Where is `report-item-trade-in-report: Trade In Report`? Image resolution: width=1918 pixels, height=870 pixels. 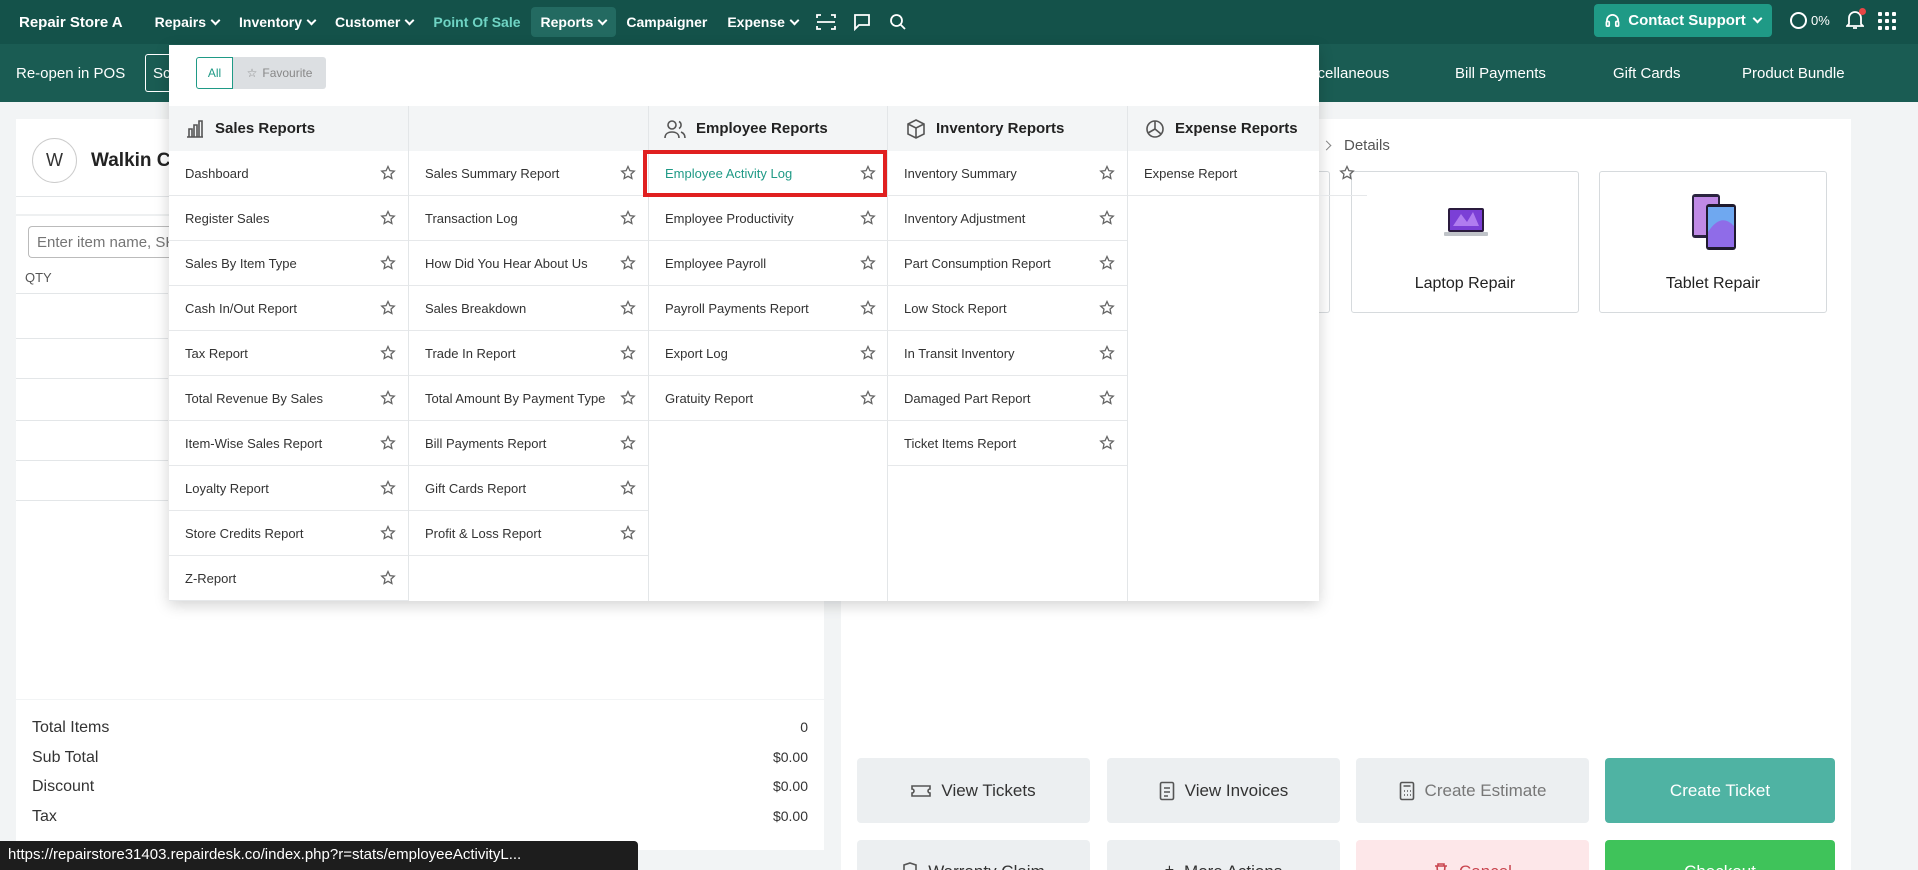
report-item-trade-in-report: Trade In Report is located at coordinates (528, 353).